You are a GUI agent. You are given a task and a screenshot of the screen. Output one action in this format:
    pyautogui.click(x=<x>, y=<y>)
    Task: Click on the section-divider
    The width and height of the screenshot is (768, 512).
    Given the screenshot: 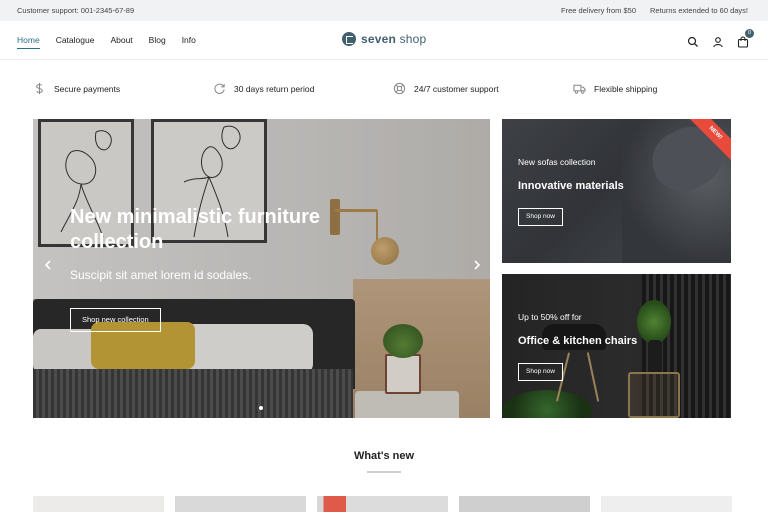 What is the action you would take?
    pyautogui.click(x=384, y=472)
    